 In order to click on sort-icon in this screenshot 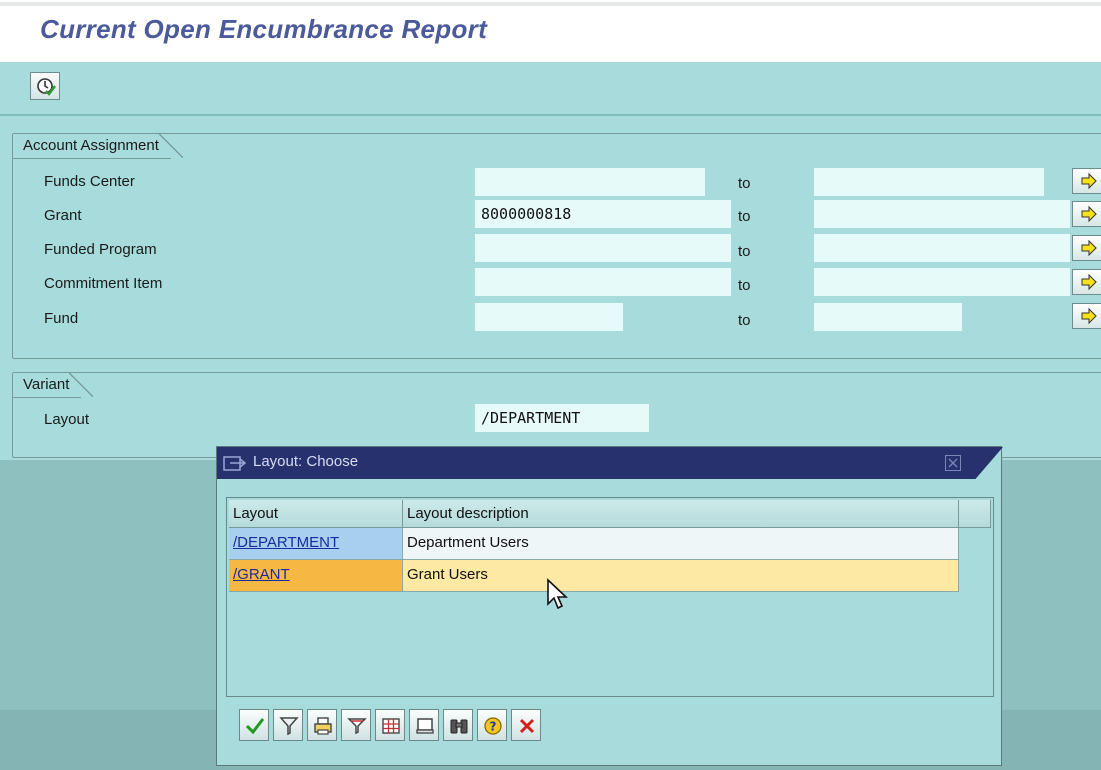, I will do `click(357, 726)`.